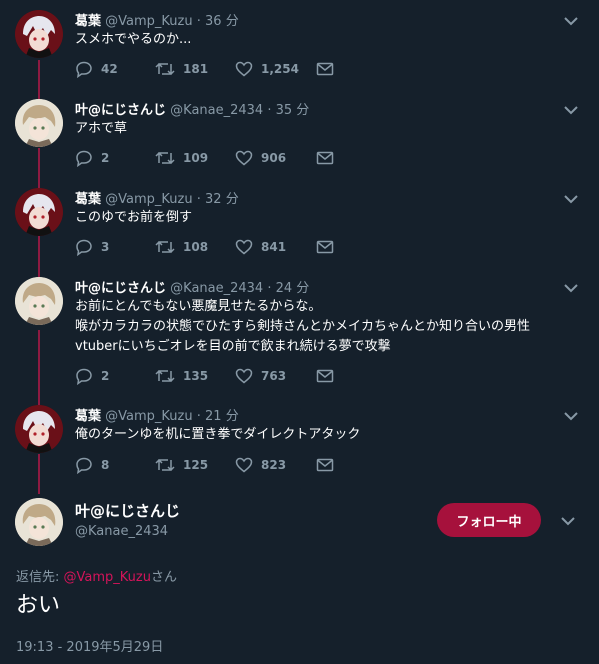 This screenshot has width=599, height=664. Describe the element at coordinates (96, 69) in the screenshot. I see `reply-button: 42` at that location.